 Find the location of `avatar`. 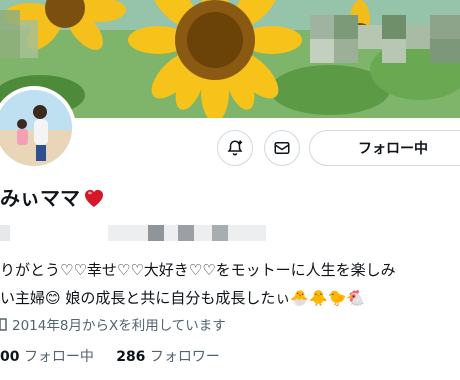

avatar is located at coordinates (38, 128).